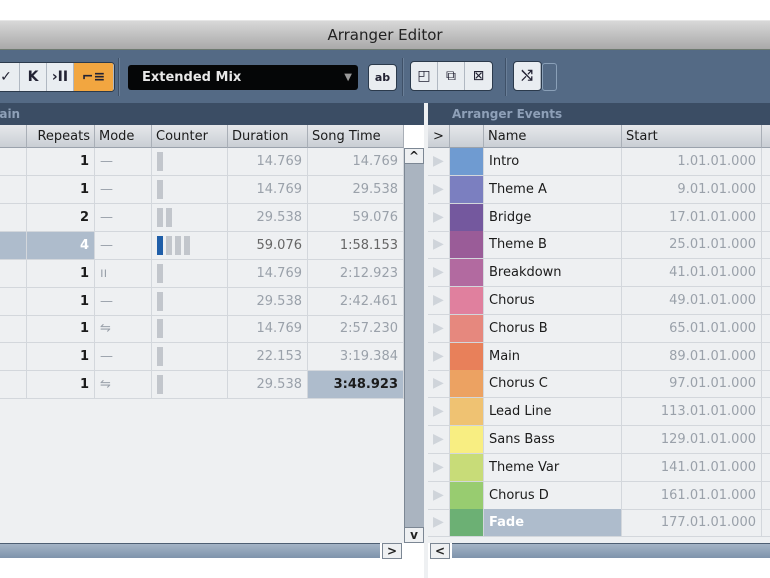 This screenshot has width=770, height=578. I want to click on event-name-cell: Sans Bass, so click(553, 439).